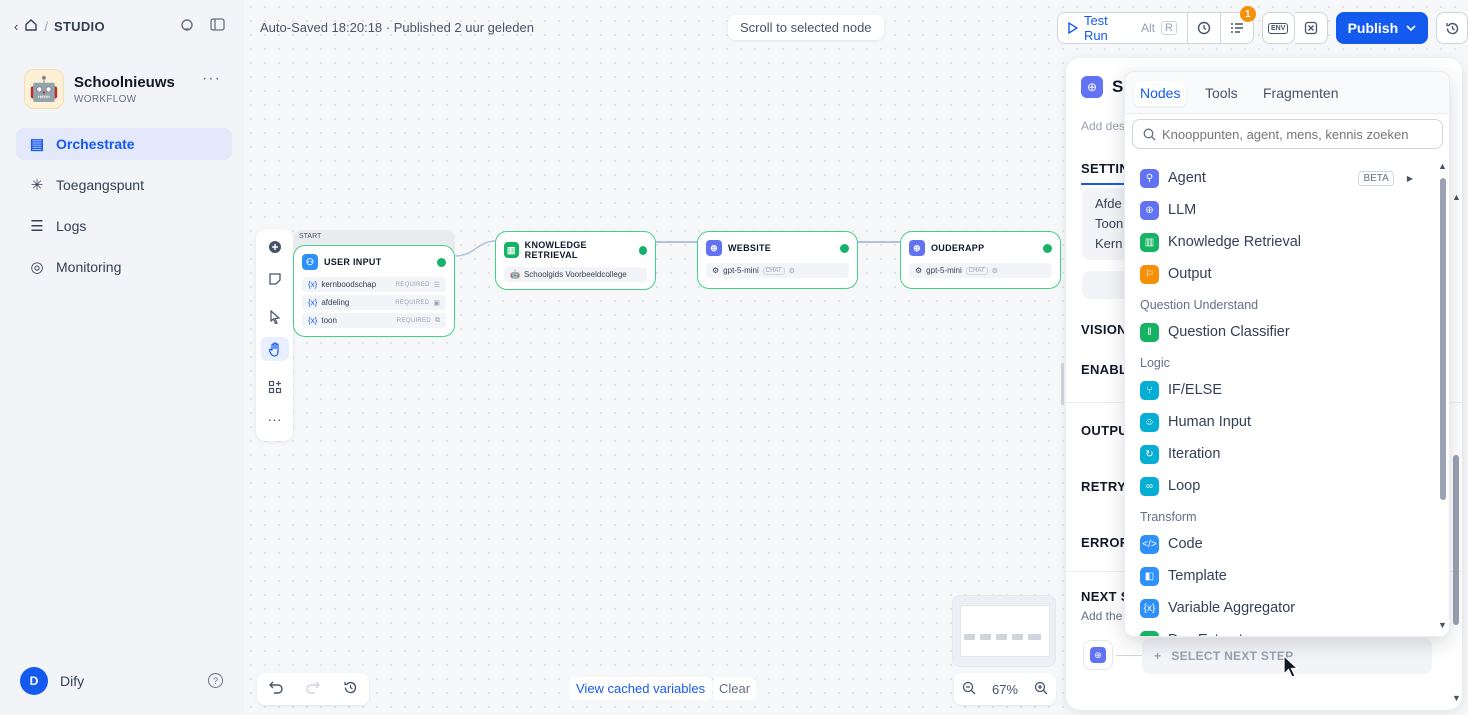 This screenshot has height=715, width=1468. I want to click on test-run-label: Test Run, so click(1095, 28).